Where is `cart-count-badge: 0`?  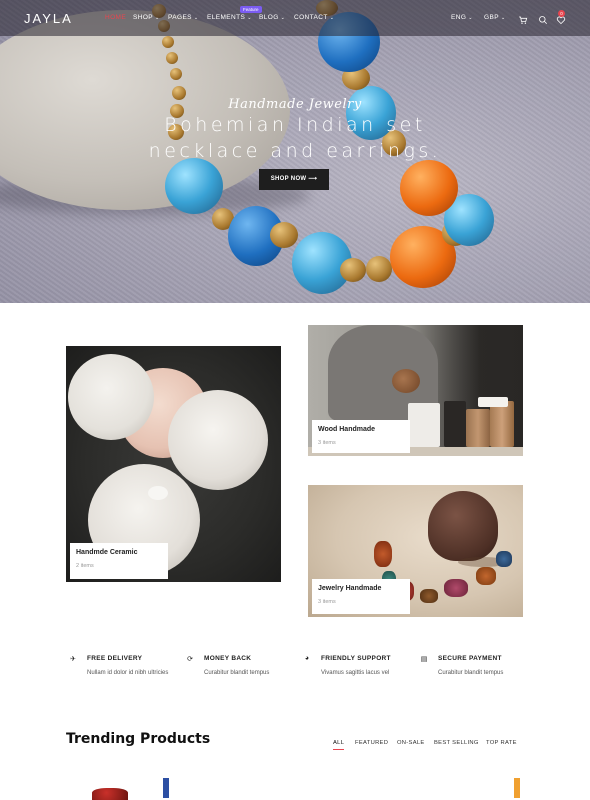 cart-count-badge: 0 is located at coordinates (561, 13).